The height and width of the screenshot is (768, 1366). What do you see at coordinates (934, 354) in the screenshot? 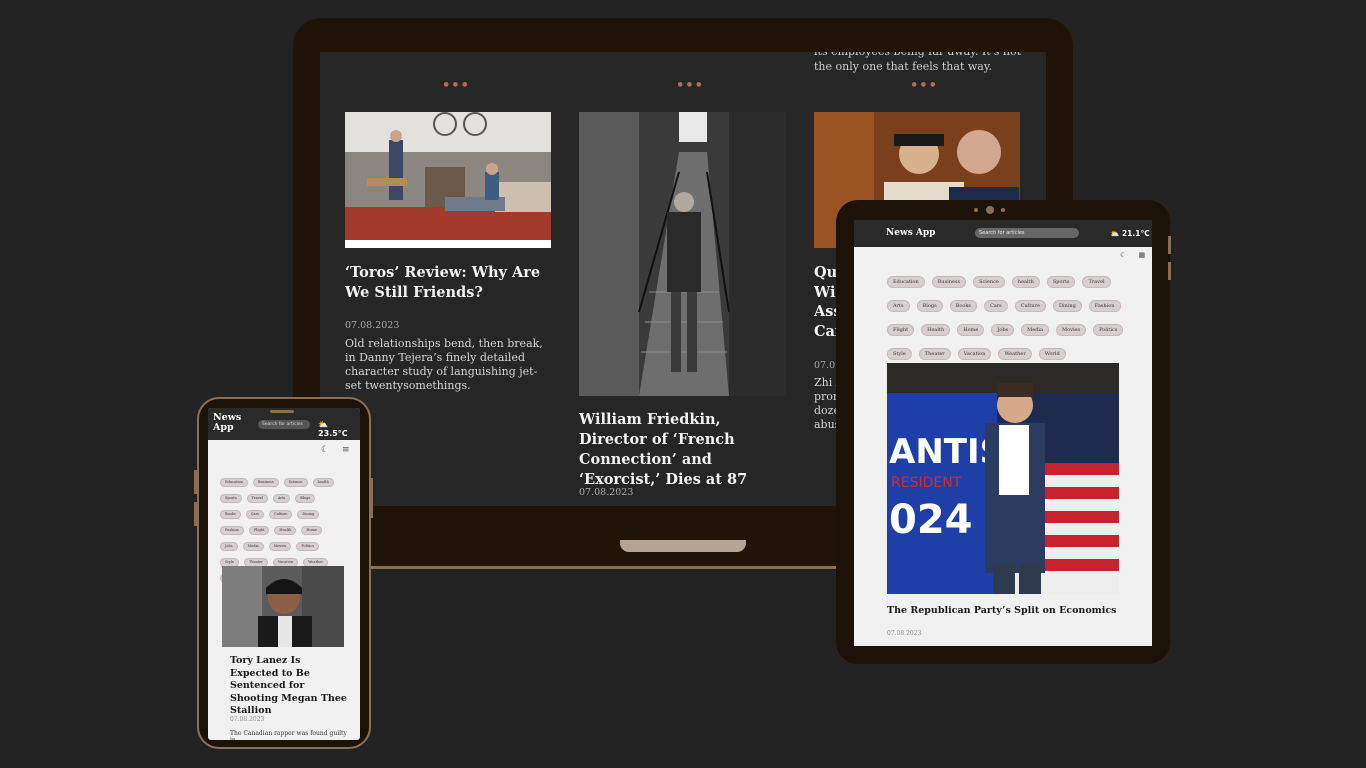
I see `category-chip: Theater` at bounding box center [934, 354].